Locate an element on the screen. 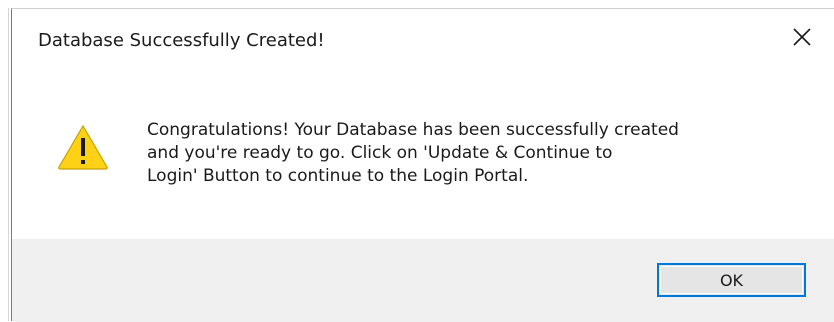 The width and height of the screenshot is (834, 322). background-window-edge is located at coordinates (5, 160).